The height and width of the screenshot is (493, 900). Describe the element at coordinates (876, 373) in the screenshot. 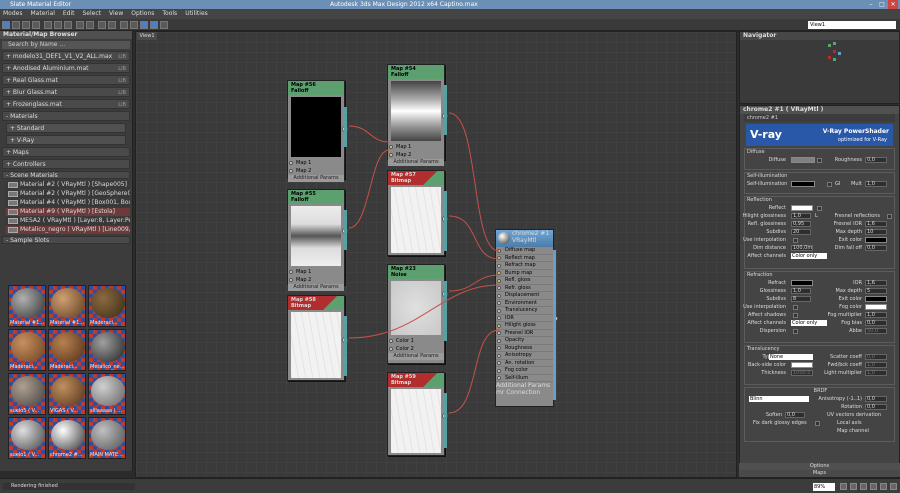

I see `light-spinner: 1,0` at that location.